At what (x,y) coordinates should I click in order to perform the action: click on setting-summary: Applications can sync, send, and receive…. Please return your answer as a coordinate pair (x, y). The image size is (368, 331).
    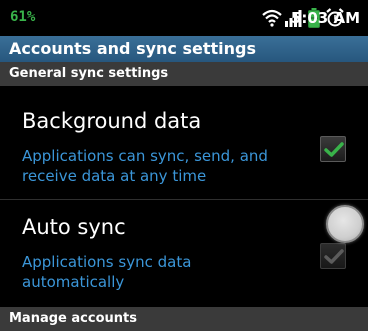
    Looking at the image, I should click on (145, 166).